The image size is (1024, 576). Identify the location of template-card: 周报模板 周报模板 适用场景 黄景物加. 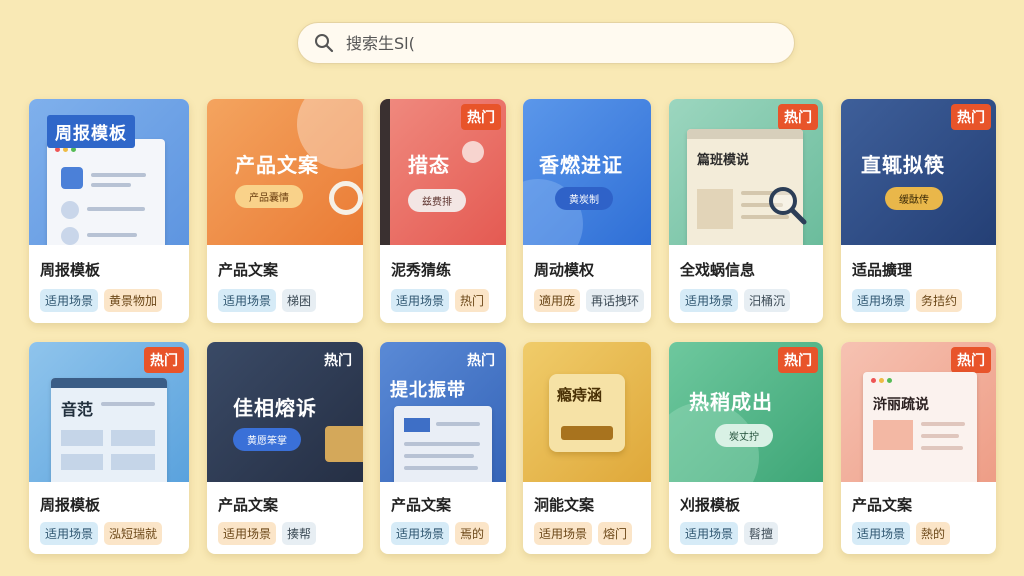
(109, 211).